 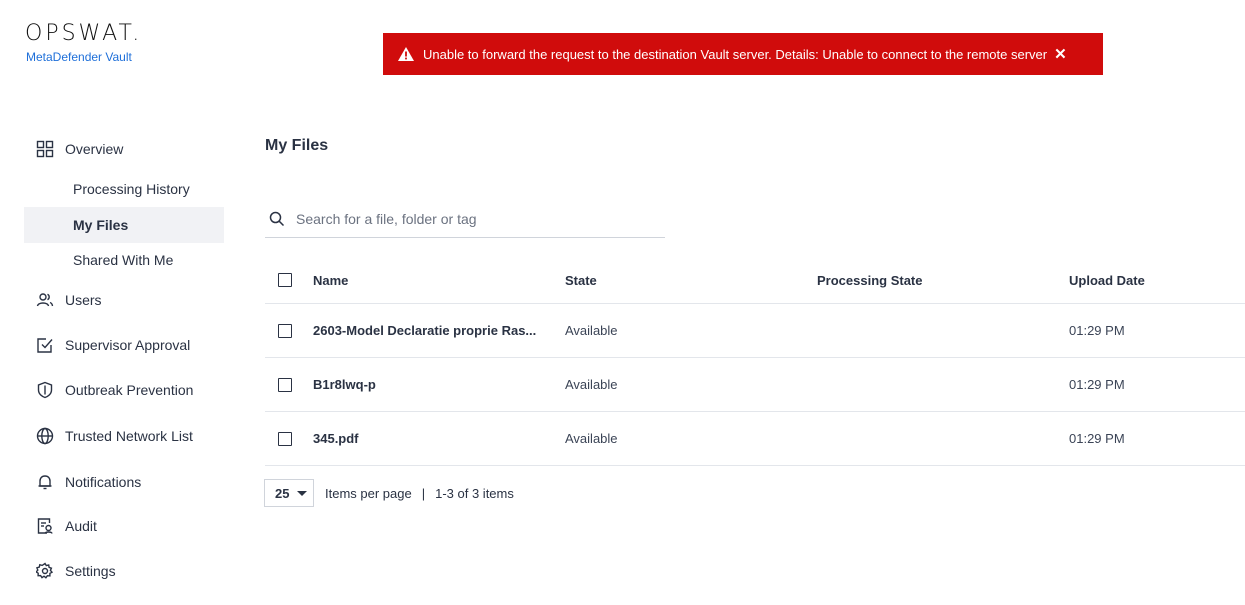 I want to click on sidebar-item-outbreak-prevention: Outbreak Prevention, so click(x=124, y=390).